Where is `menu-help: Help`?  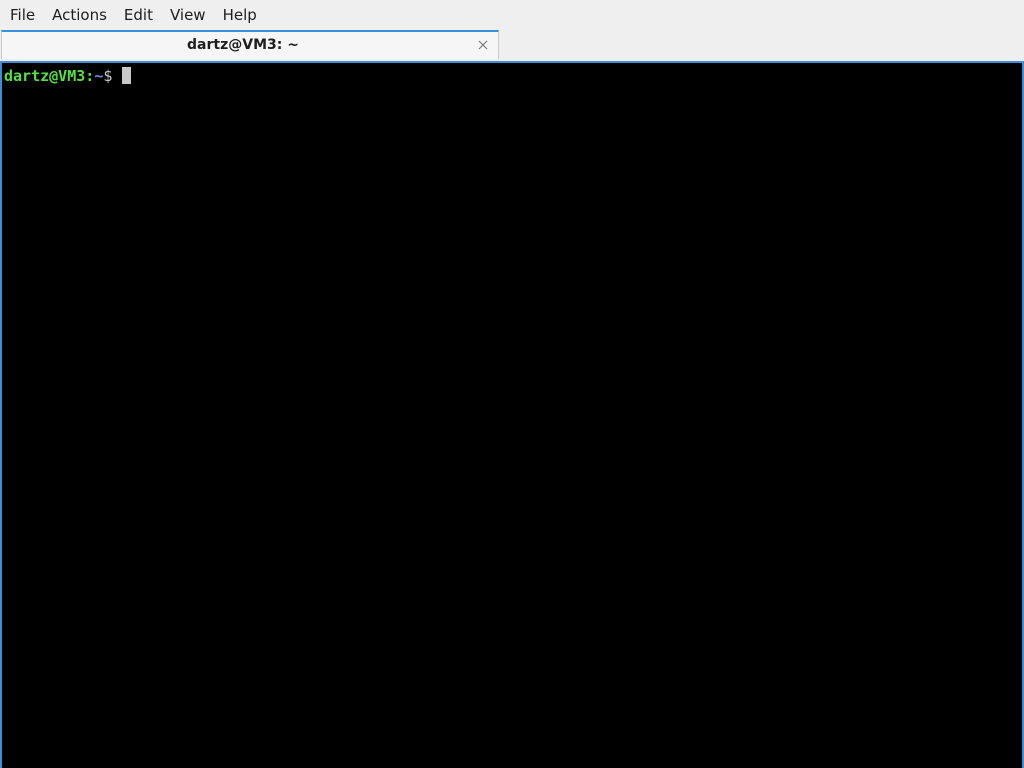
menu-help: Help is located at coordinates (240, 15).